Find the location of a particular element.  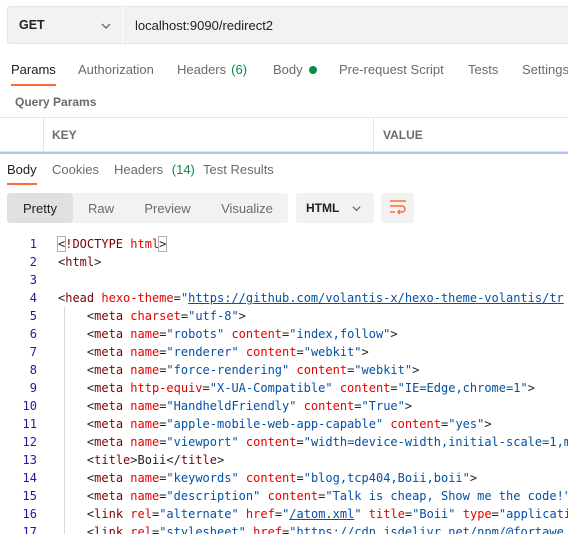

tab-response-body: Body is located at coordinates (22, 173).